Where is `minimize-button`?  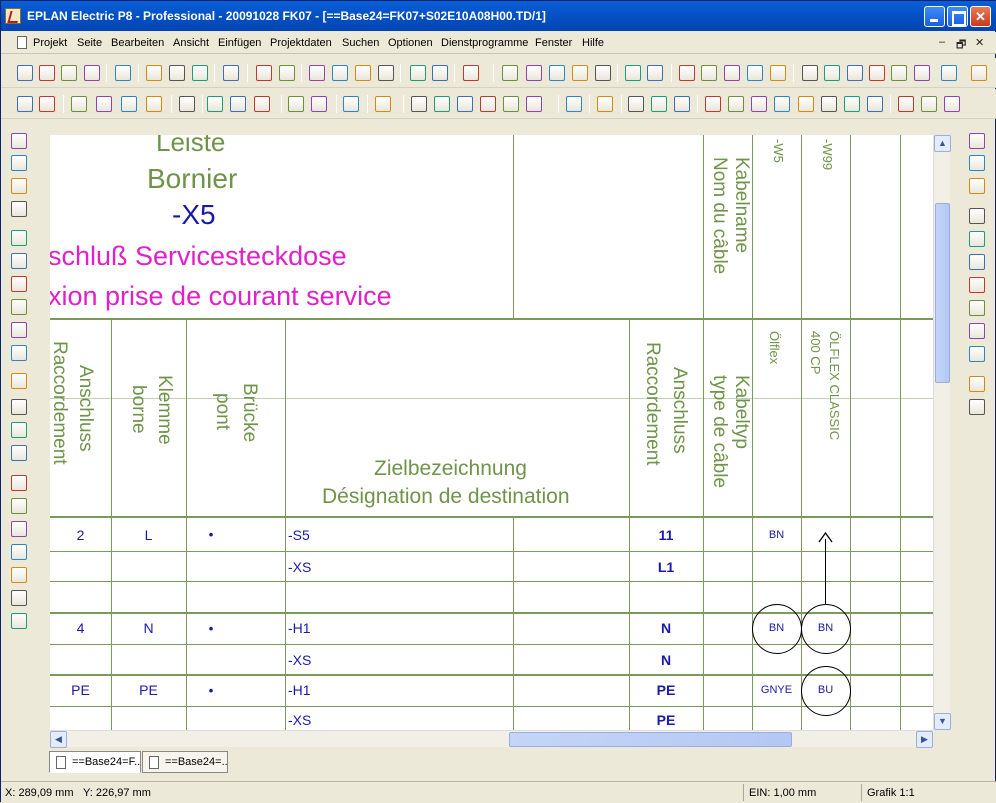
minimize-button is located at coordinates (934, 16).